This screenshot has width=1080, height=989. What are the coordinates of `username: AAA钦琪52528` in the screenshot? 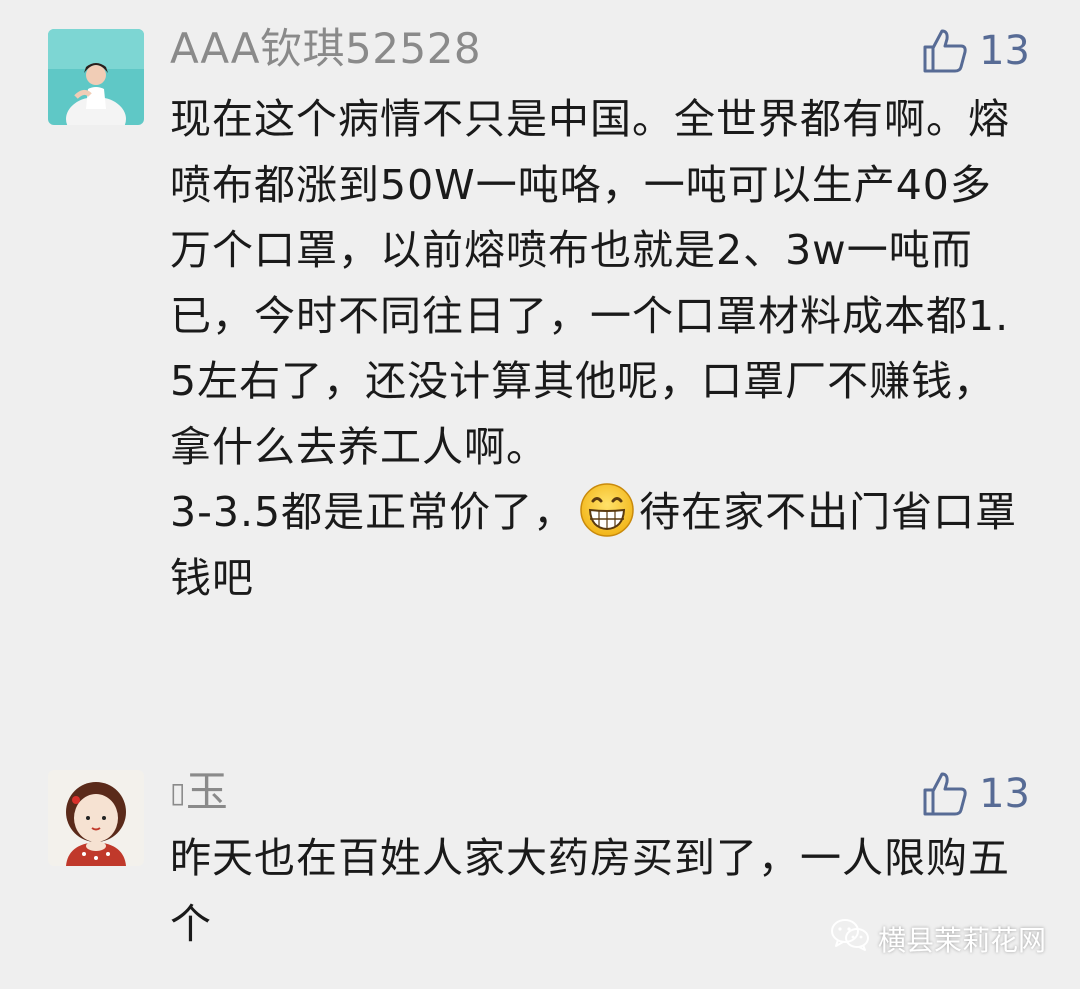 It's located at (325, 49).